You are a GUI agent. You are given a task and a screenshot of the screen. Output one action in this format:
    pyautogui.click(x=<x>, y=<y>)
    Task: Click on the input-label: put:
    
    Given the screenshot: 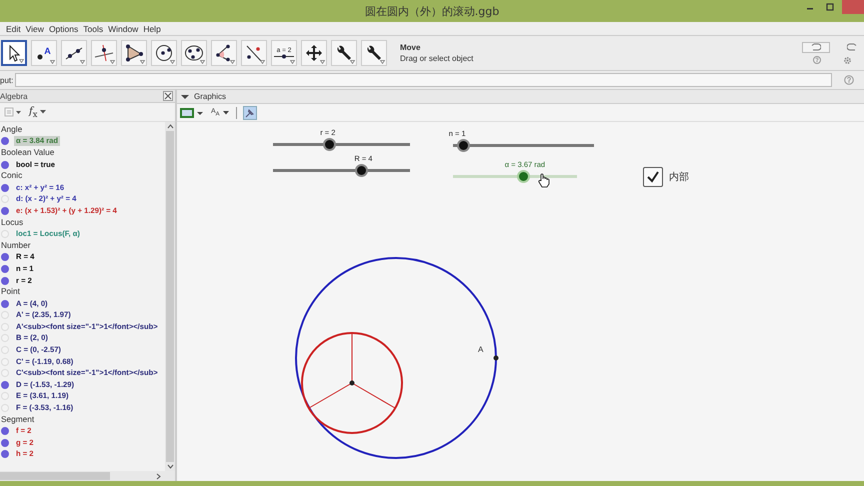 What is the action you would take?
    pyautogui.click(x=7, y=80)
    